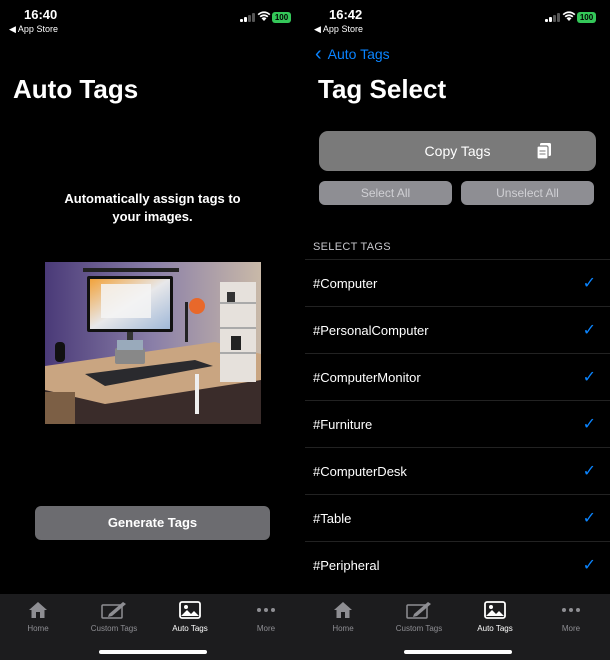 This screenshot has width=610, height=660. Describe the element at coordinates (152, 20) in the screenshot. I see `status-bar: 16:40 ◀ App Store 100` at that location.